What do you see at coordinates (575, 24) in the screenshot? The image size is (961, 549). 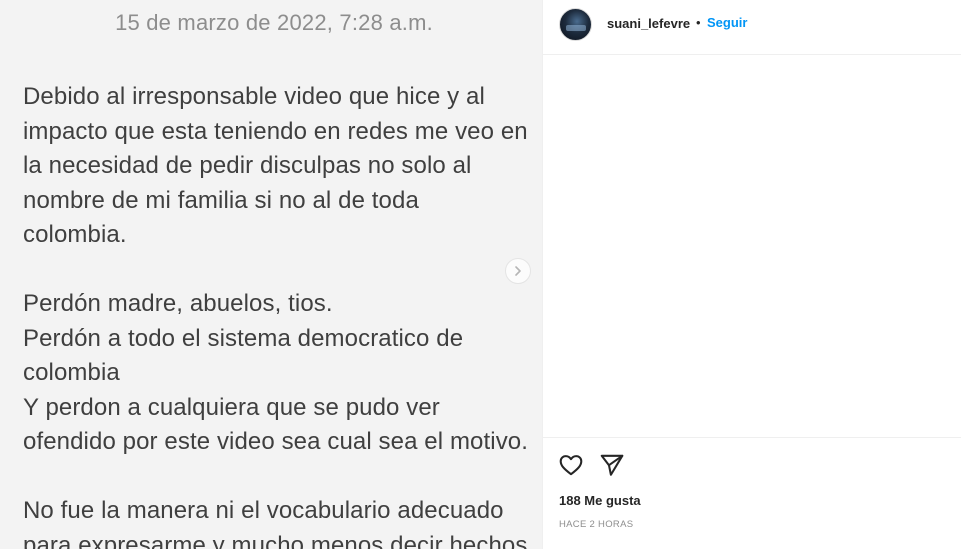 I see `avatar` at bounding box center [575, 24].